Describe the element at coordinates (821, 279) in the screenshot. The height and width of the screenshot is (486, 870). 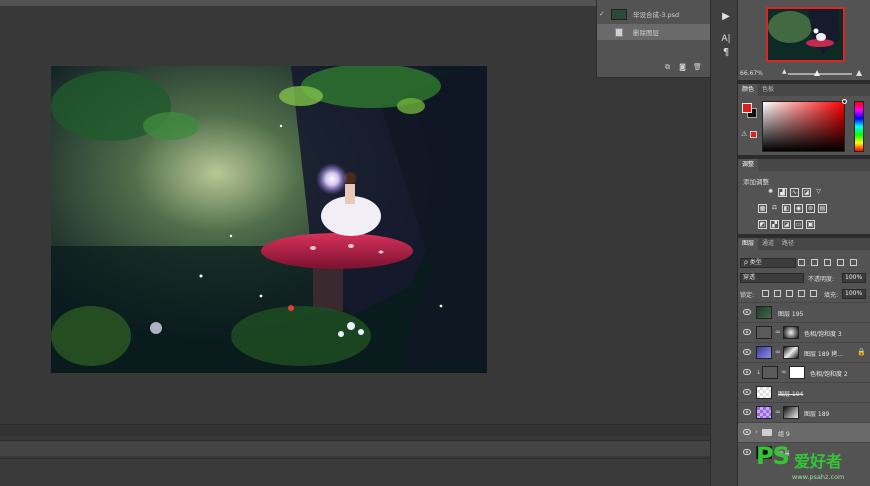
I see `opacity-label: 不透明度:` at that location.